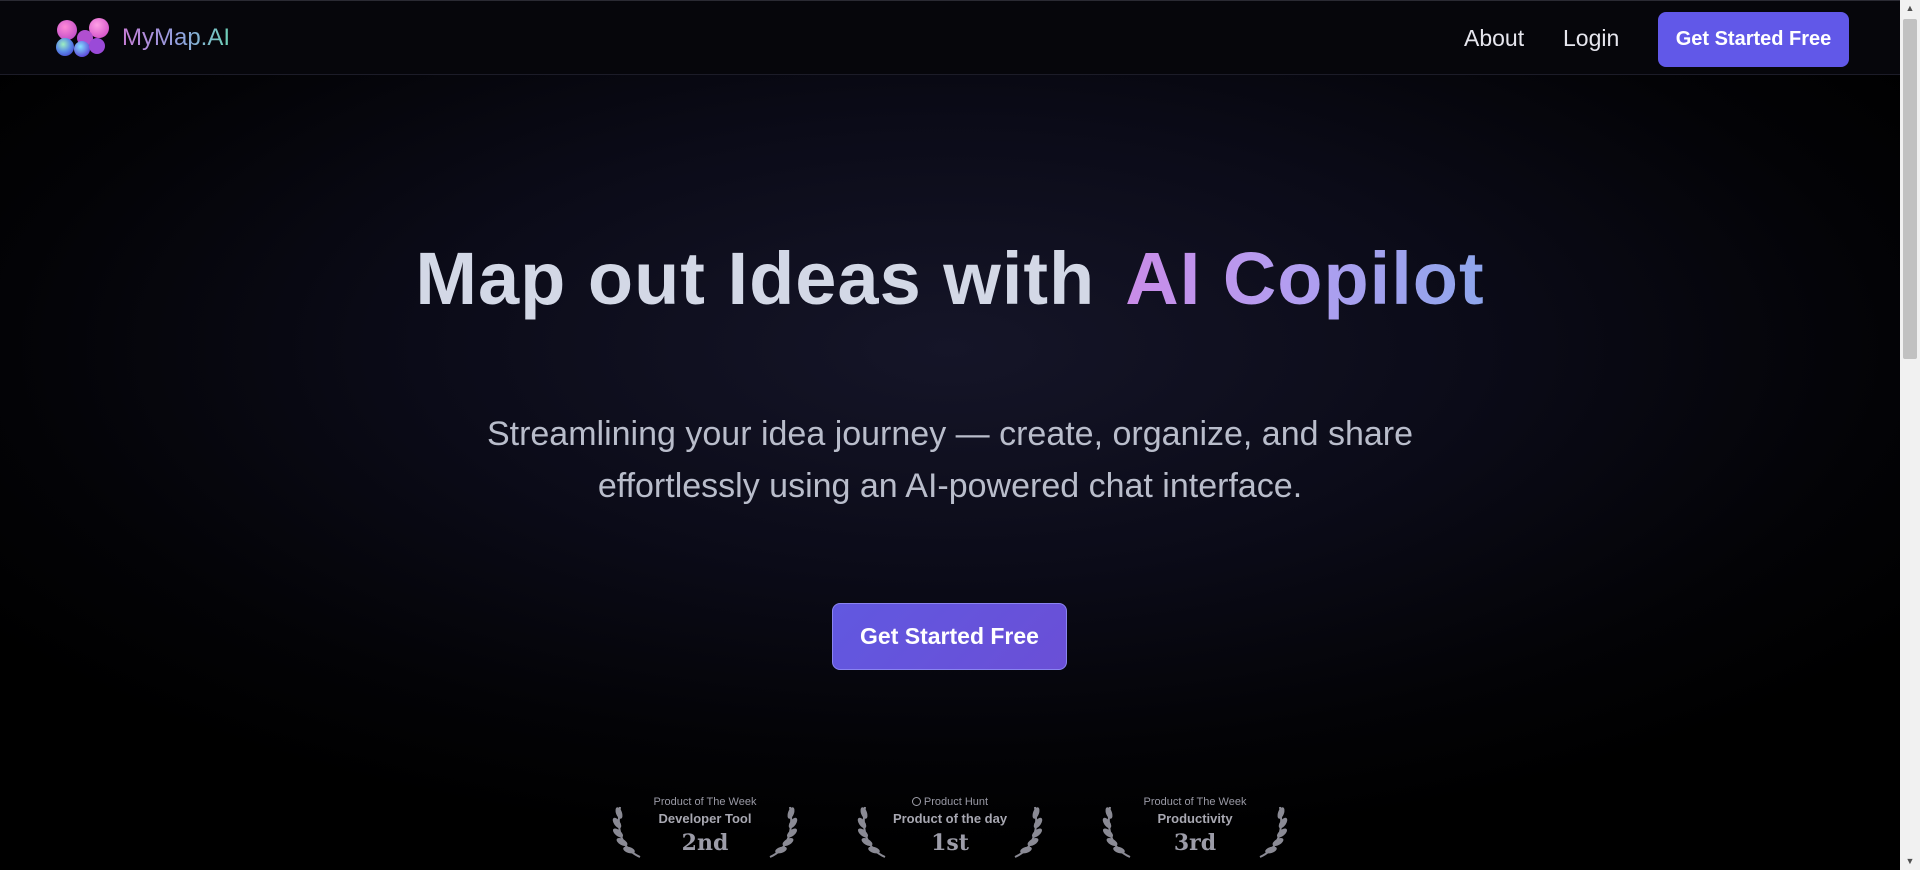 The width and height of the screenshot is (1920, 870). What do you see at coordinates (916, 801) in the screenshot?
I see `product-hunt-icon` at bounding box center [916, 801].